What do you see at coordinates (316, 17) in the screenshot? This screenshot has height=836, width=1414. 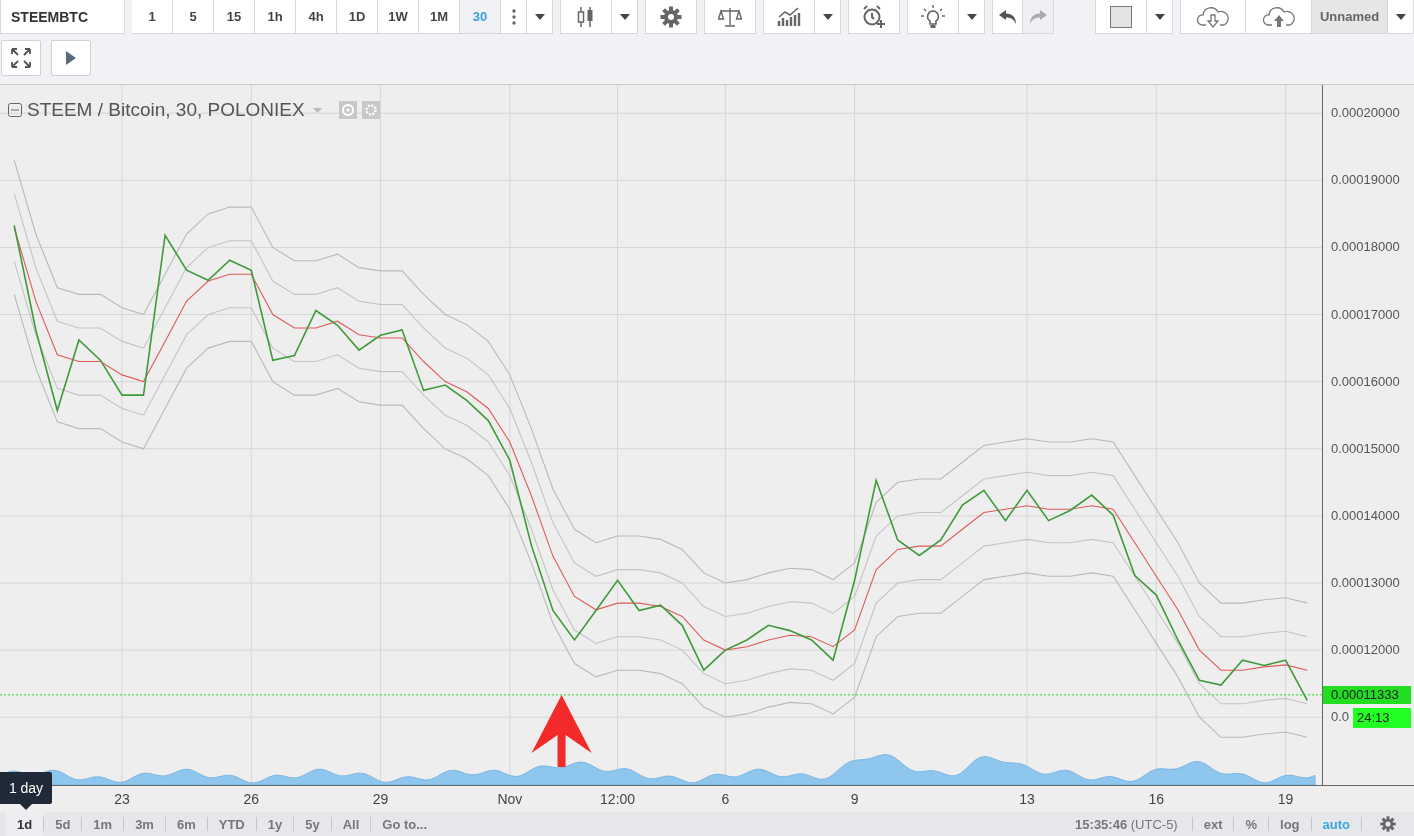 I see `interval-button: 4h` at bounding box center [316, 17].